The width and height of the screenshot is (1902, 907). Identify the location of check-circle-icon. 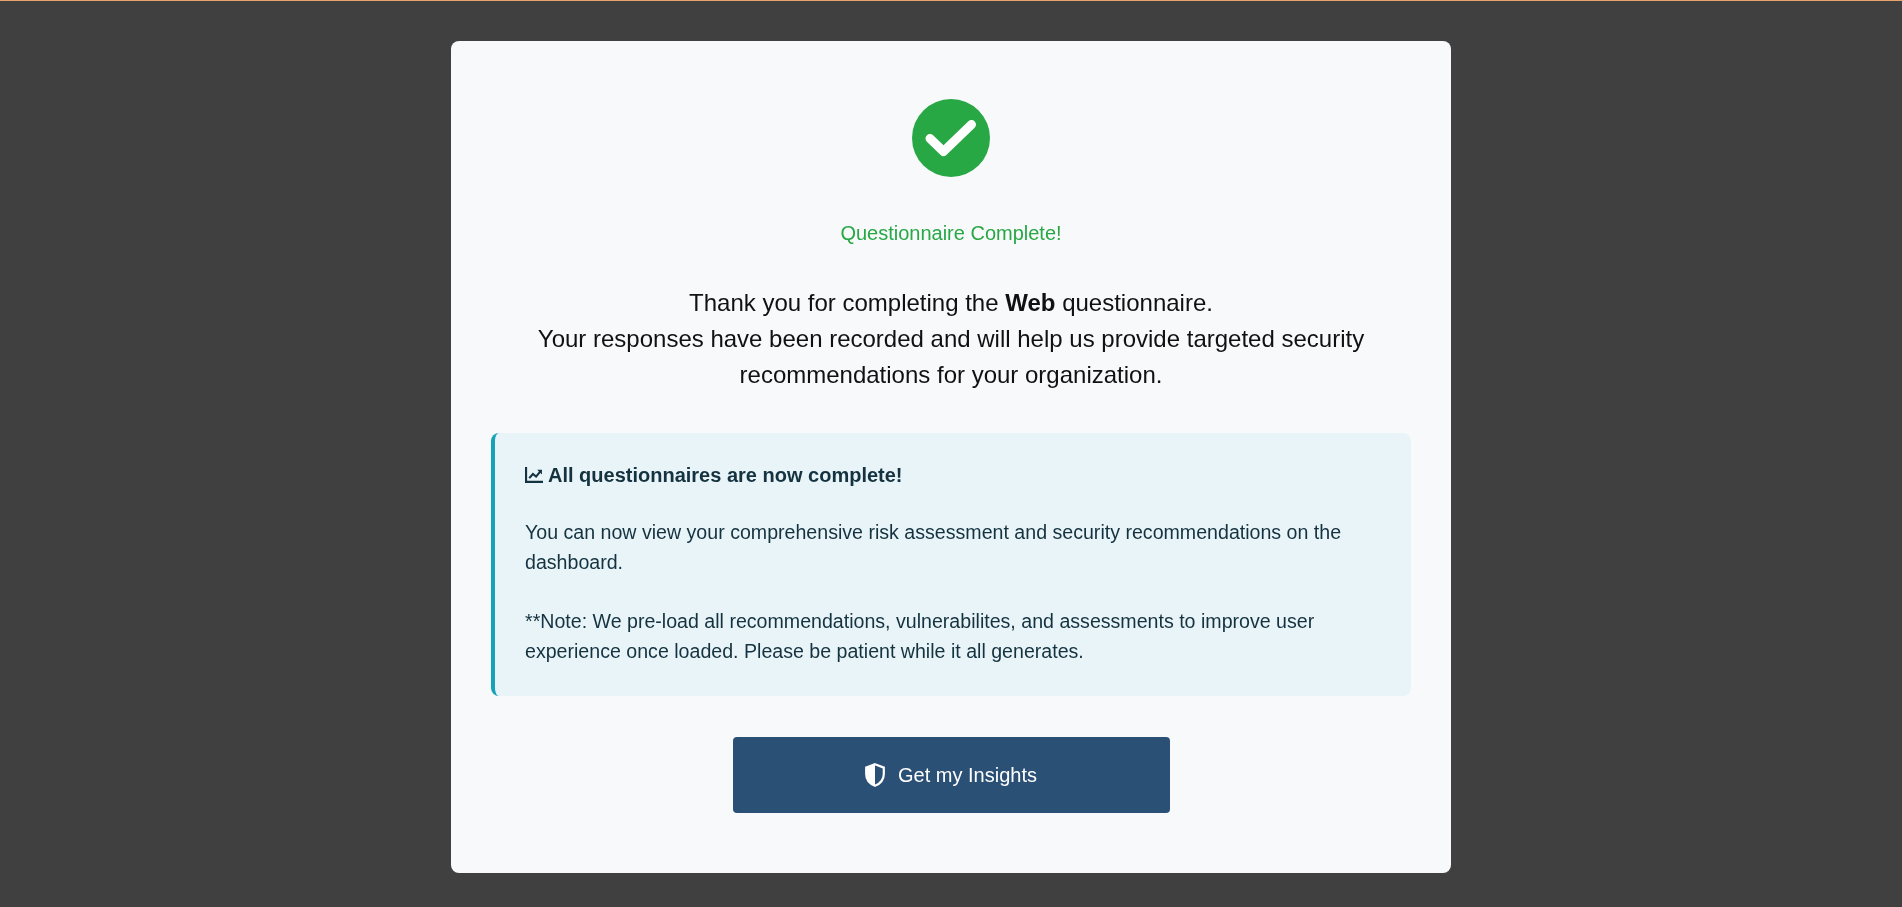
(951, 138).